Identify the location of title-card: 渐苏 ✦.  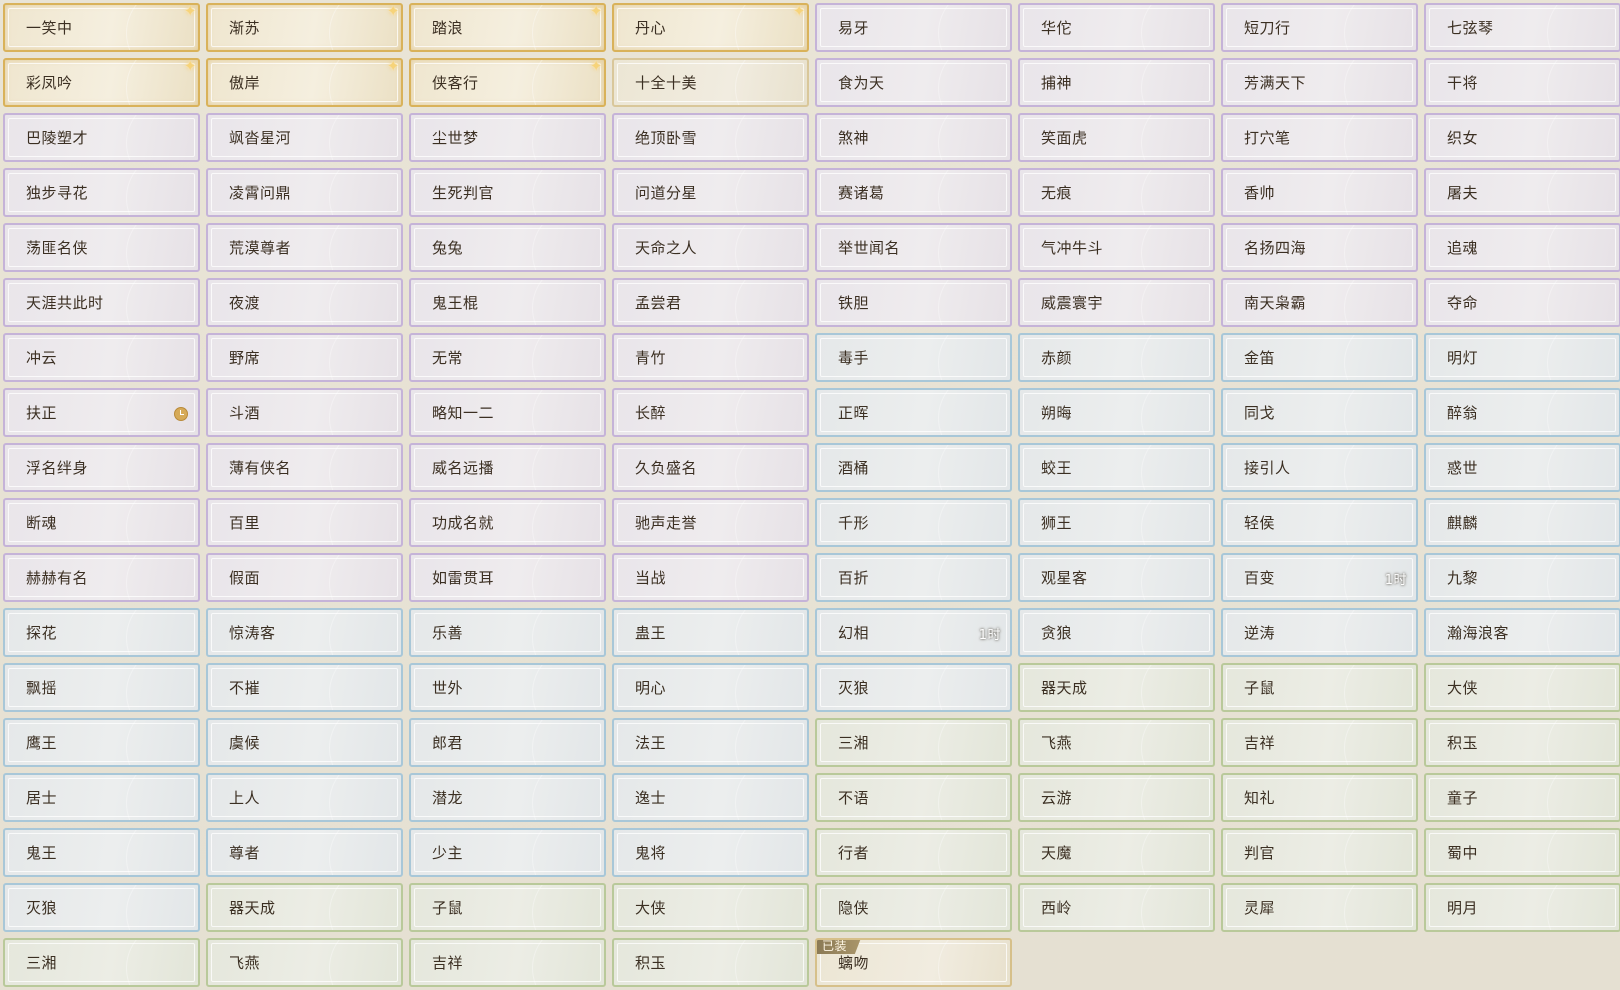
(304, 27).